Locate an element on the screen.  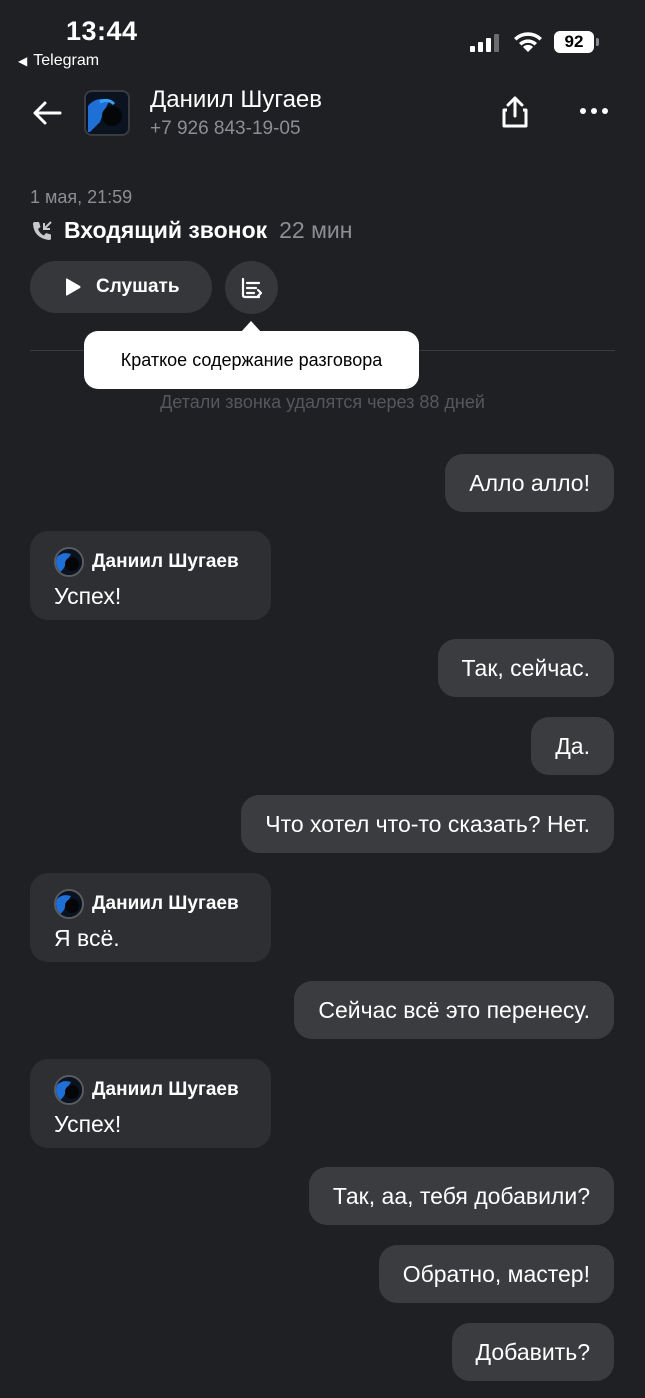
call-duration: 22 мин is located at coordinates (316, 230).